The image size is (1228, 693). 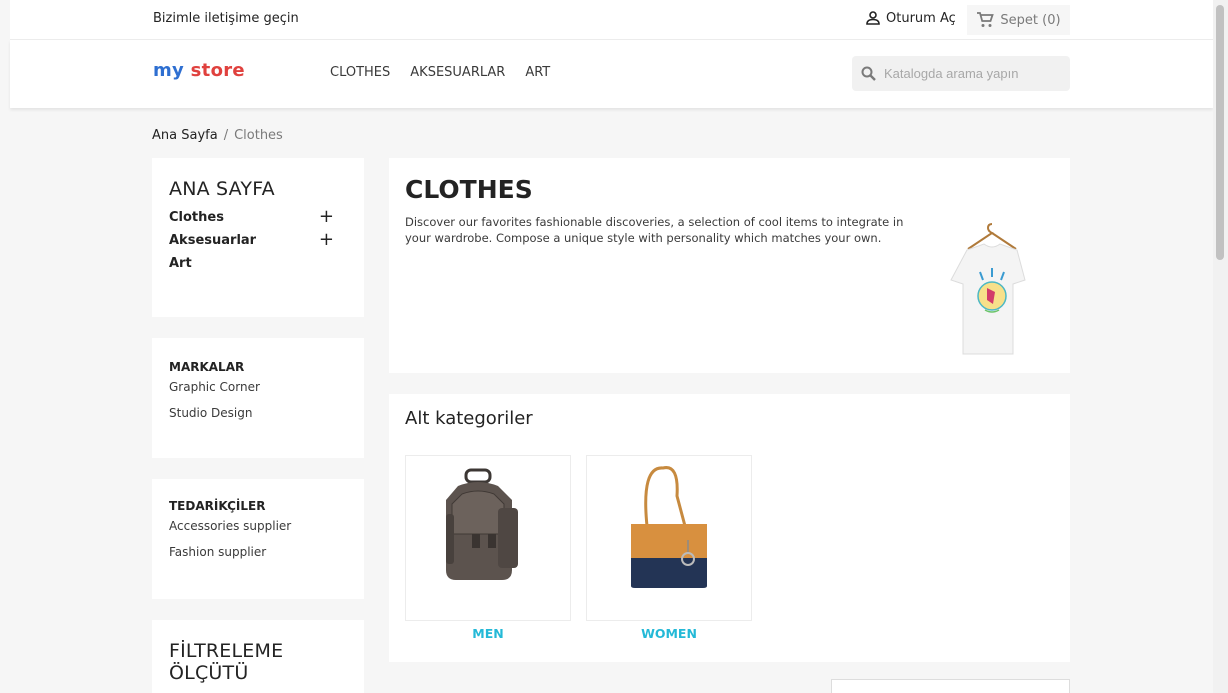 I want to click on category-title: CLOTHES, so click(x=469, y=189).